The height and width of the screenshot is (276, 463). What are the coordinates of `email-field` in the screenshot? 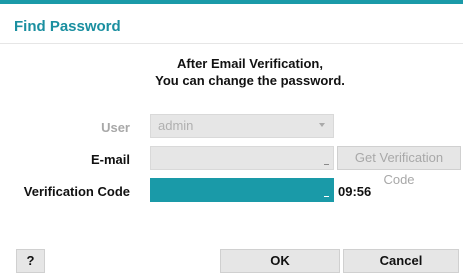 It's located at (242, 158).